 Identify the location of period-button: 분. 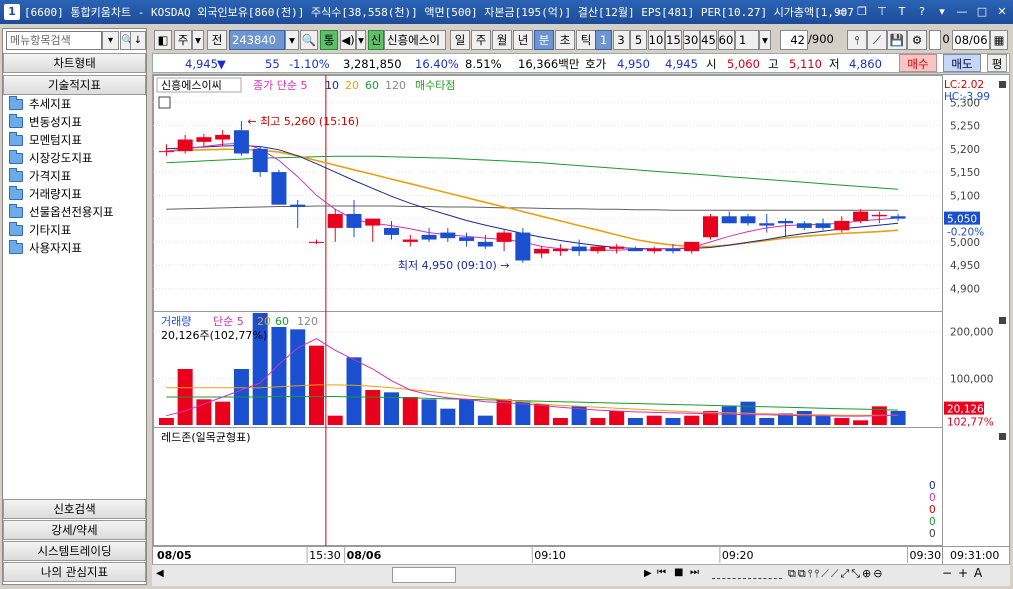
(544, 40).